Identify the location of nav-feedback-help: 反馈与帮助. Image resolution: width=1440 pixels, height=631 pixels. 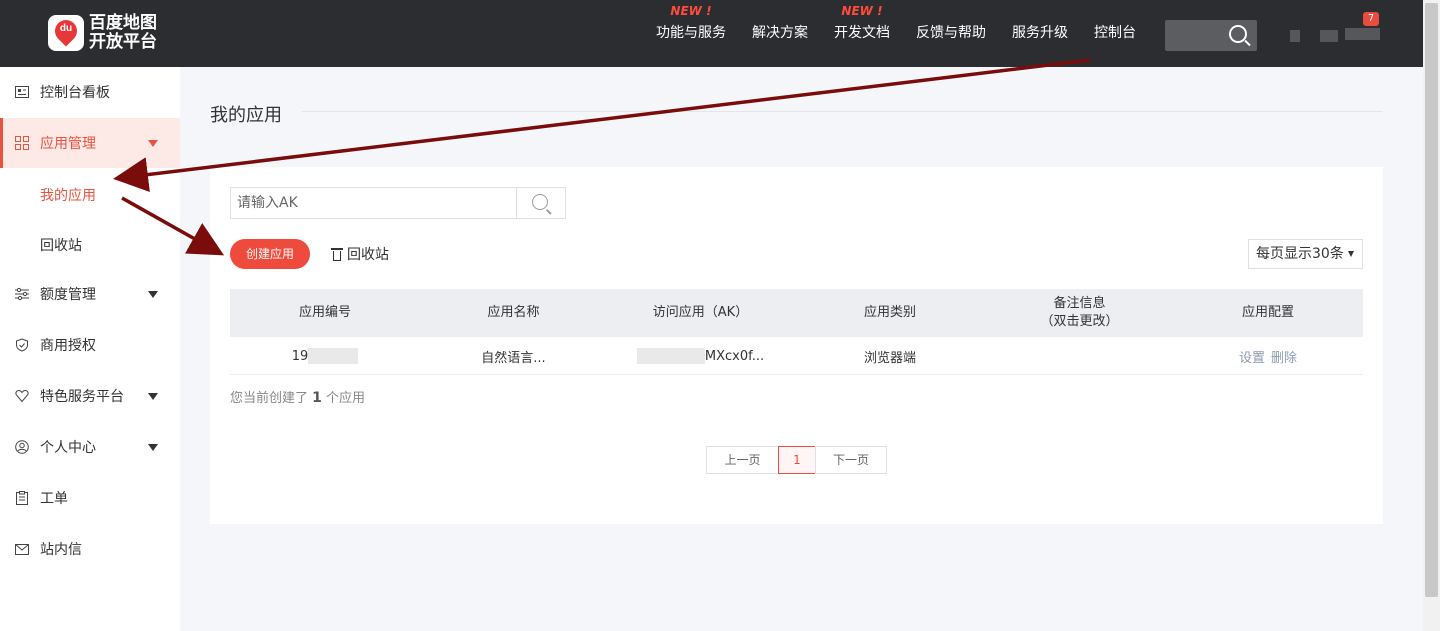
(951, 33).